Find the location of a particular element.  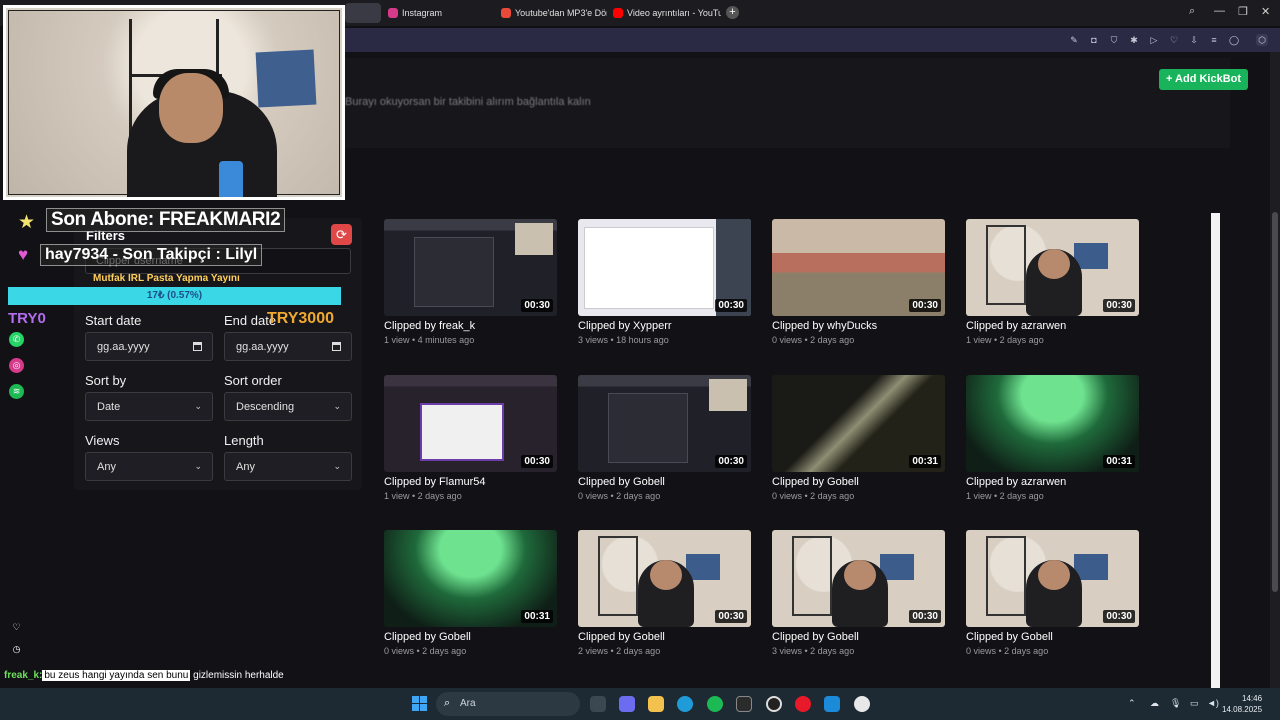

camera-icon: ◘ is located at coordinates (1094, 40).